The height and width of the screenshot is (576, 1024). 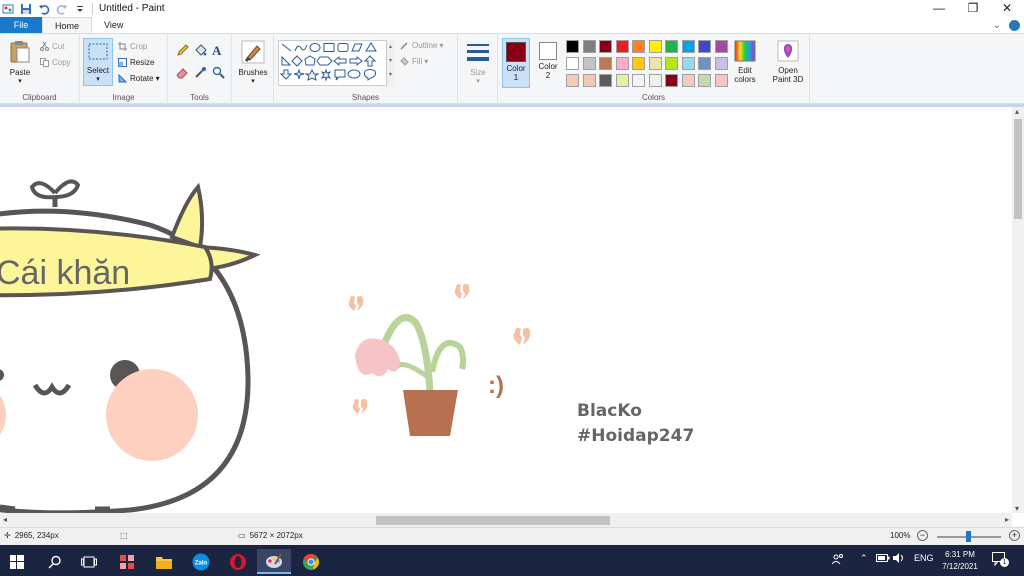 What do you see at coordinates (65, 273) in the screenshot?
I see `banner-text: Cái khăn` at bounding box center [65, 273].